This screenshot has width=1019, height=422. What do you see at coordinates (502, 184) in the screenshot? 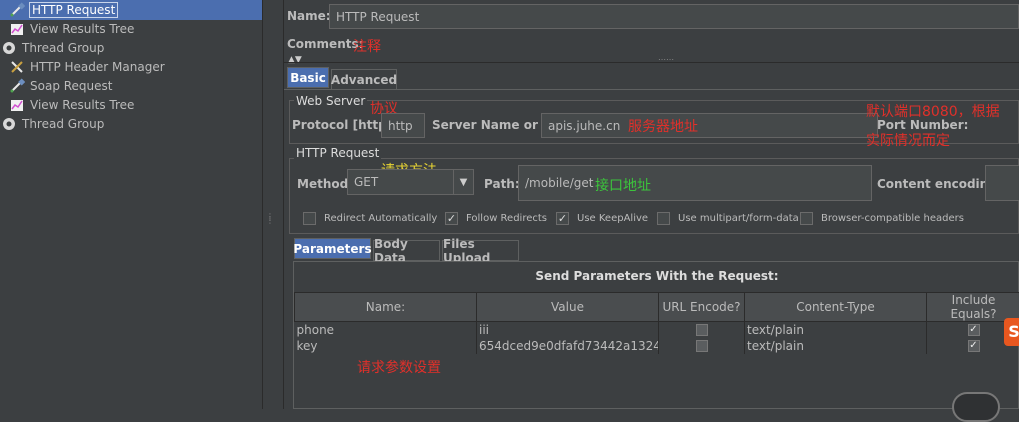
I see `path-label: Path:` at bounding box center [502, 184].